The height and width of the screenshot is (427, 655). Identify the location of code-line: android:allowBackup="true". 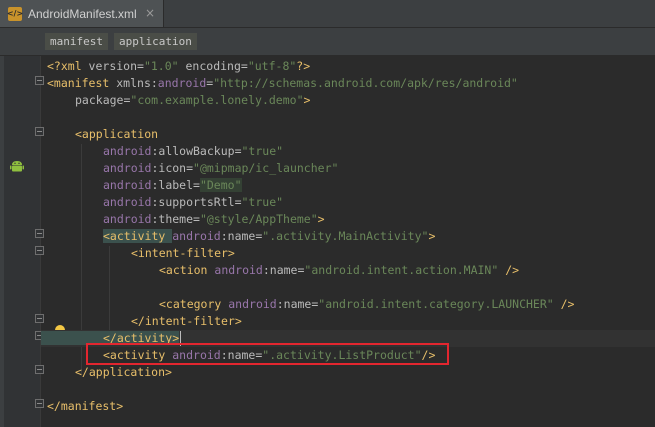
(193, 151).